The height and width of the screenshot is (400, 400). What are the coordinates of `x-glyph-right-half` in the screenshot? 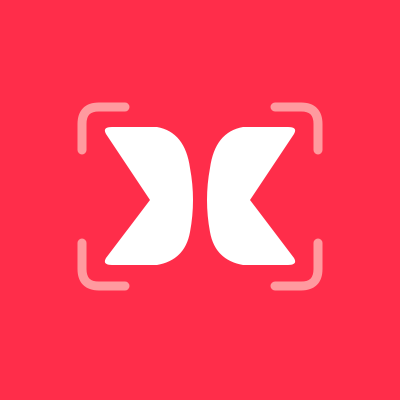 It's located at (251, 196).